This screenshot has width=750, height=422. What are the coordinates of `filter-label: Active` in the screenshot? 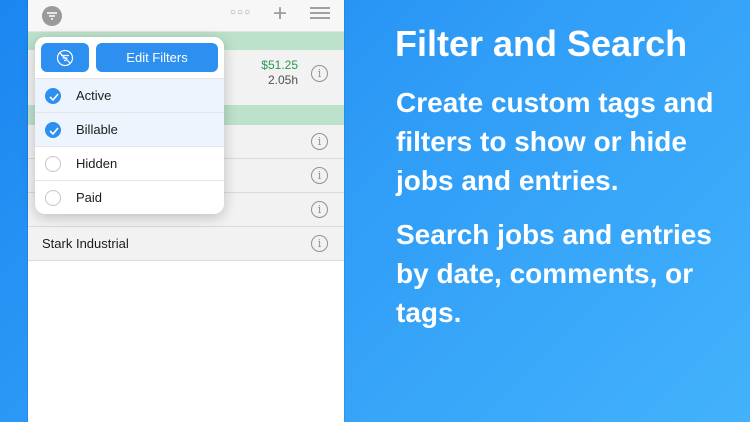 It's located at (94, 95).